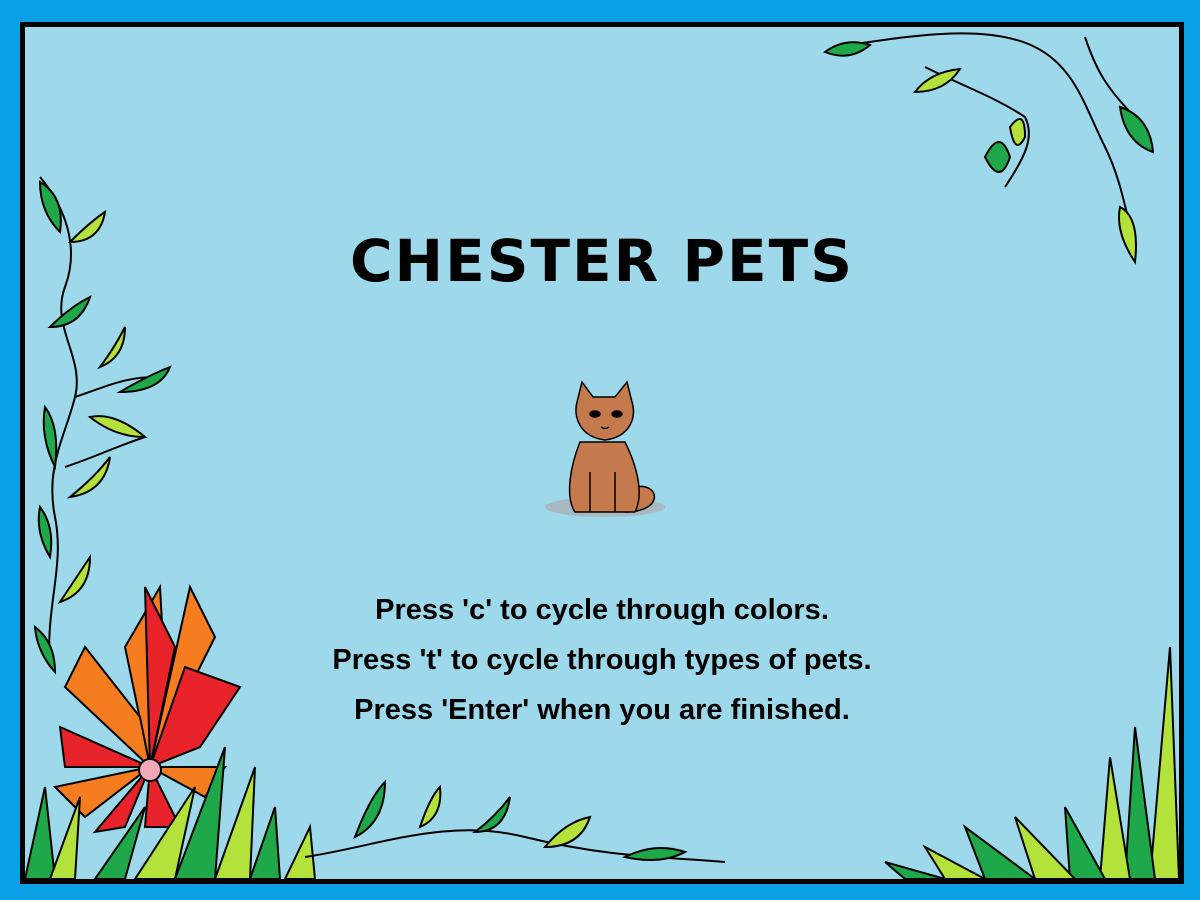 This screenshot has height=900, width=1200. What do you see at coordinates (985, 140) in the screenshot?
I see `top-right-vine` at bounding box center [985, 140].